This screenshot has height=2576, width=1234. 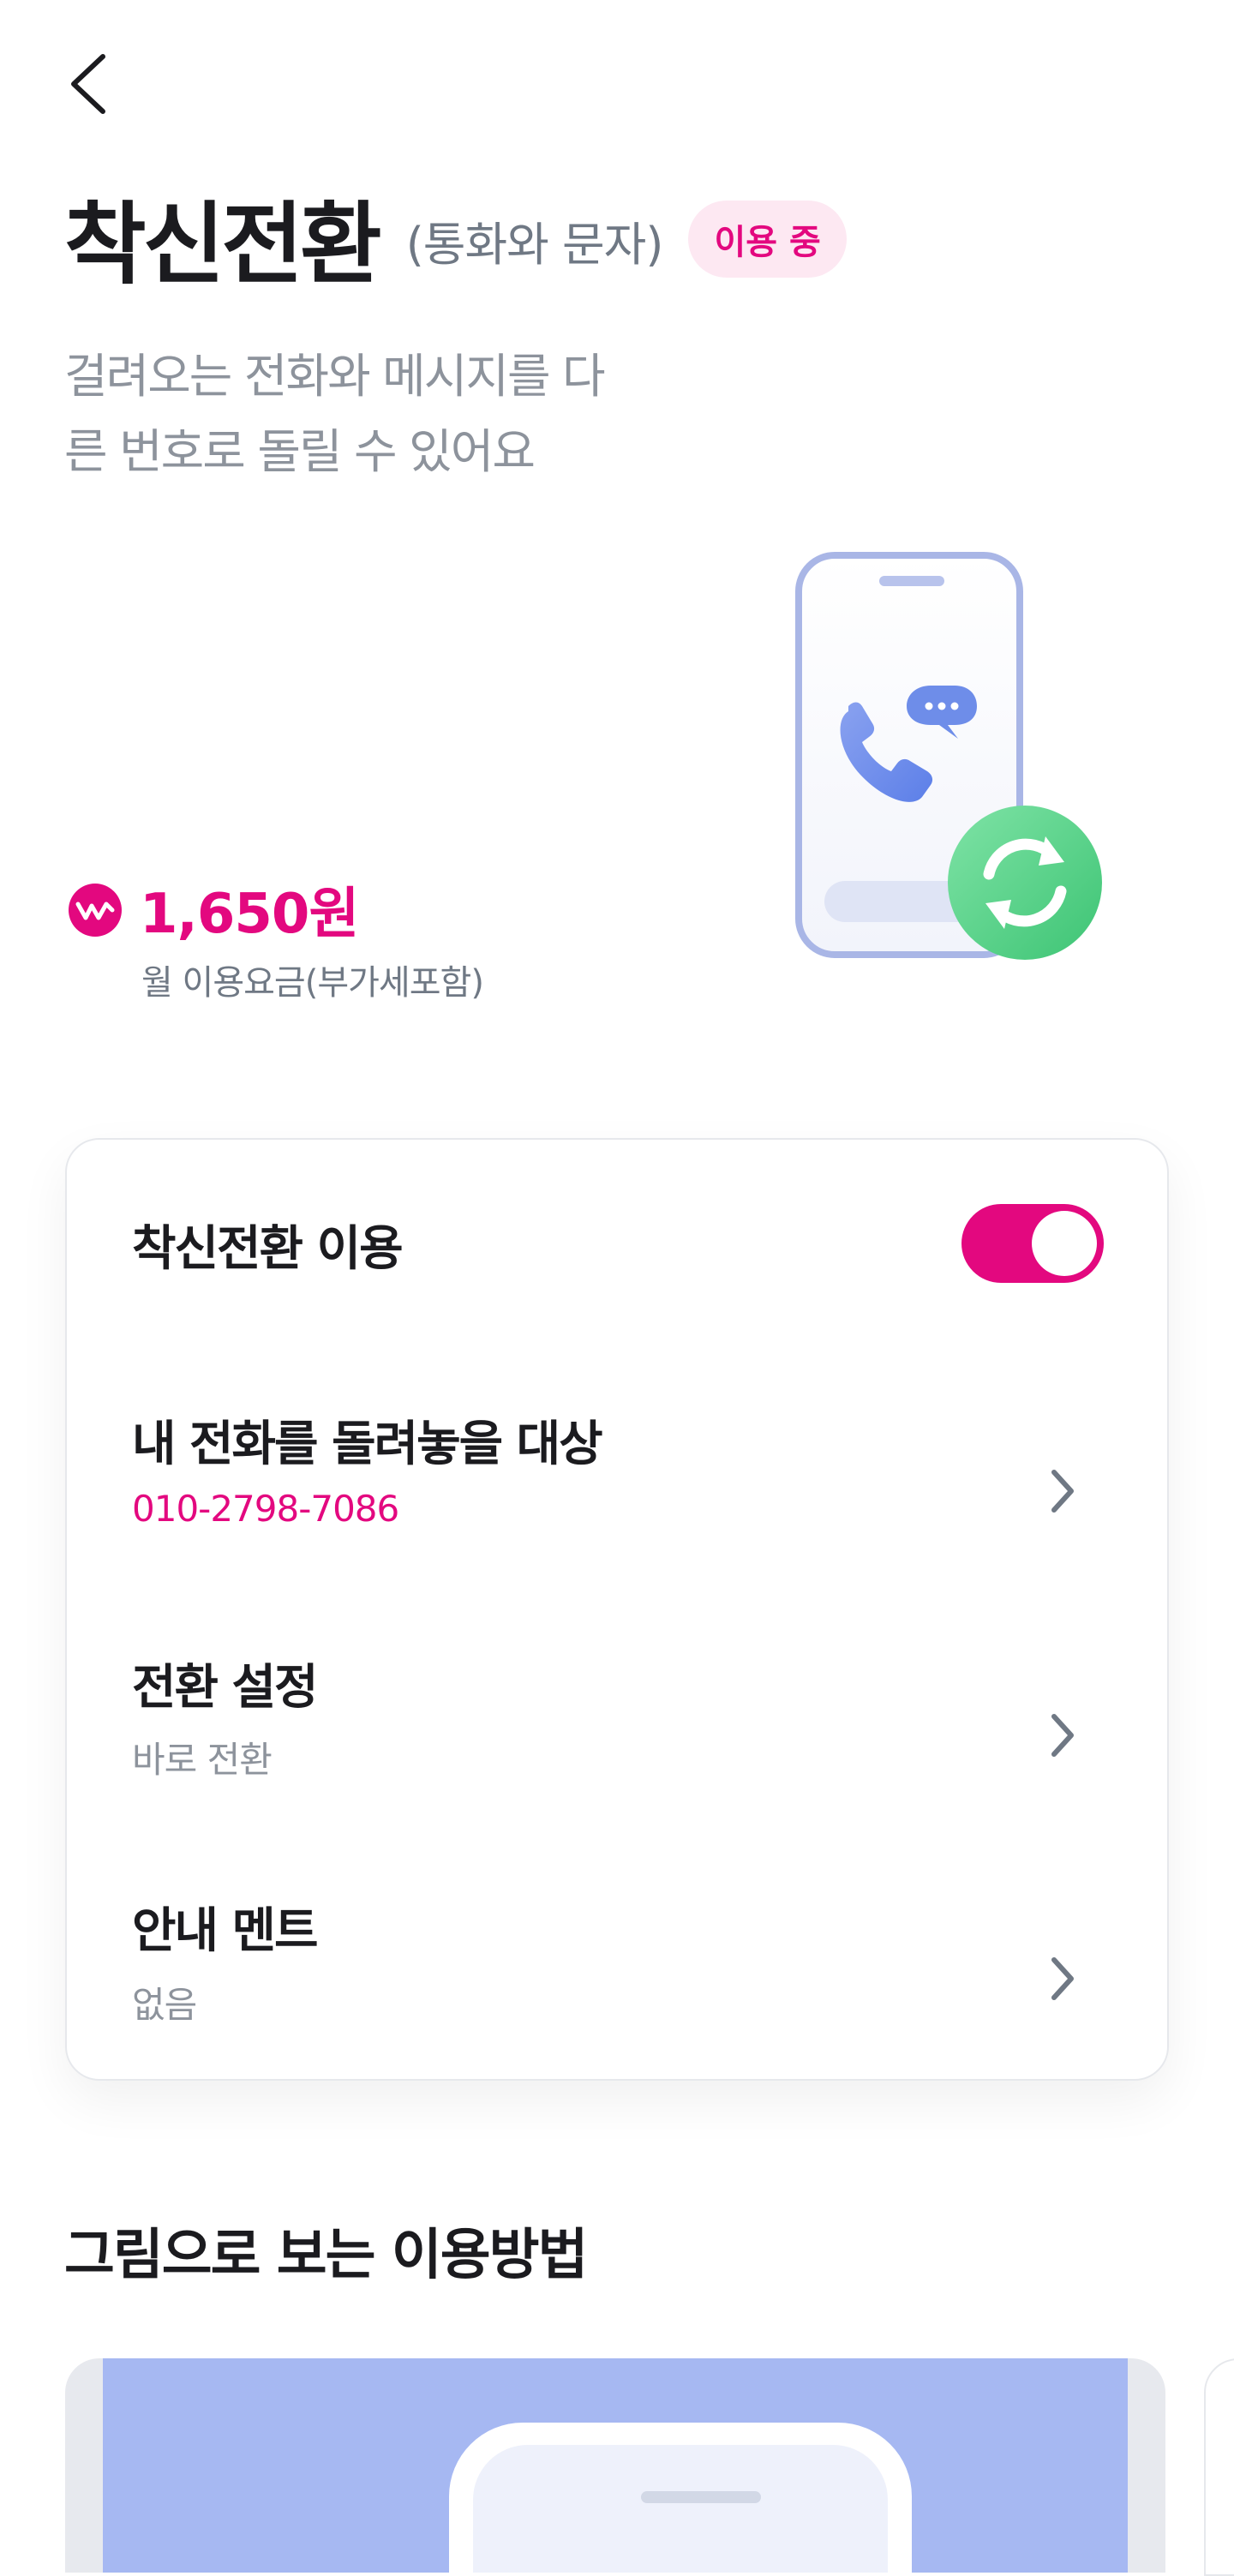 I want to click on settings-row-label: 안내 멘트, so click(x=225, y=1931).